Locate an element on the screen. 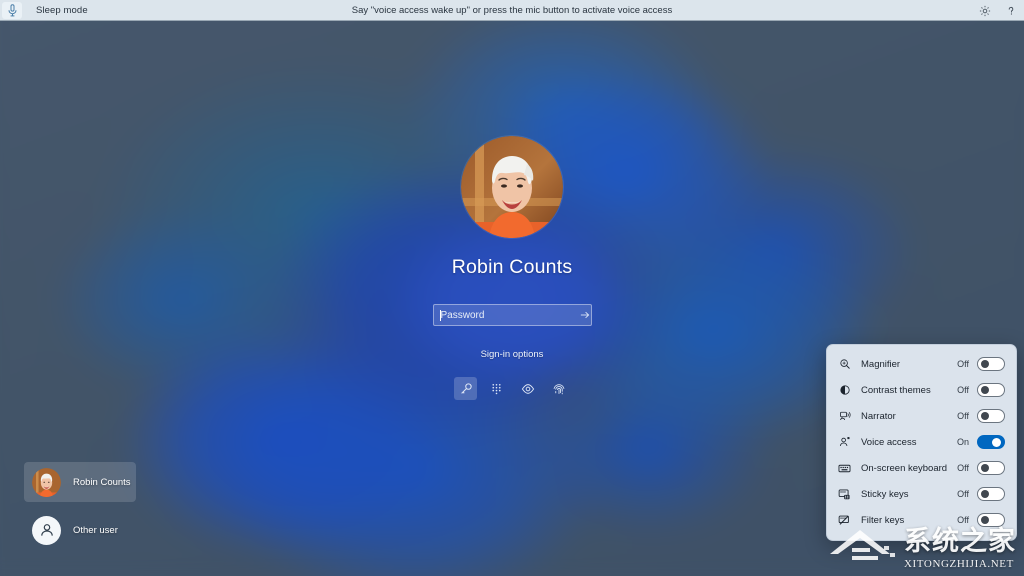 Image resolution: width=1024 pixels, height=576 pixels. help-icon is located at coordinates (1011, 11).